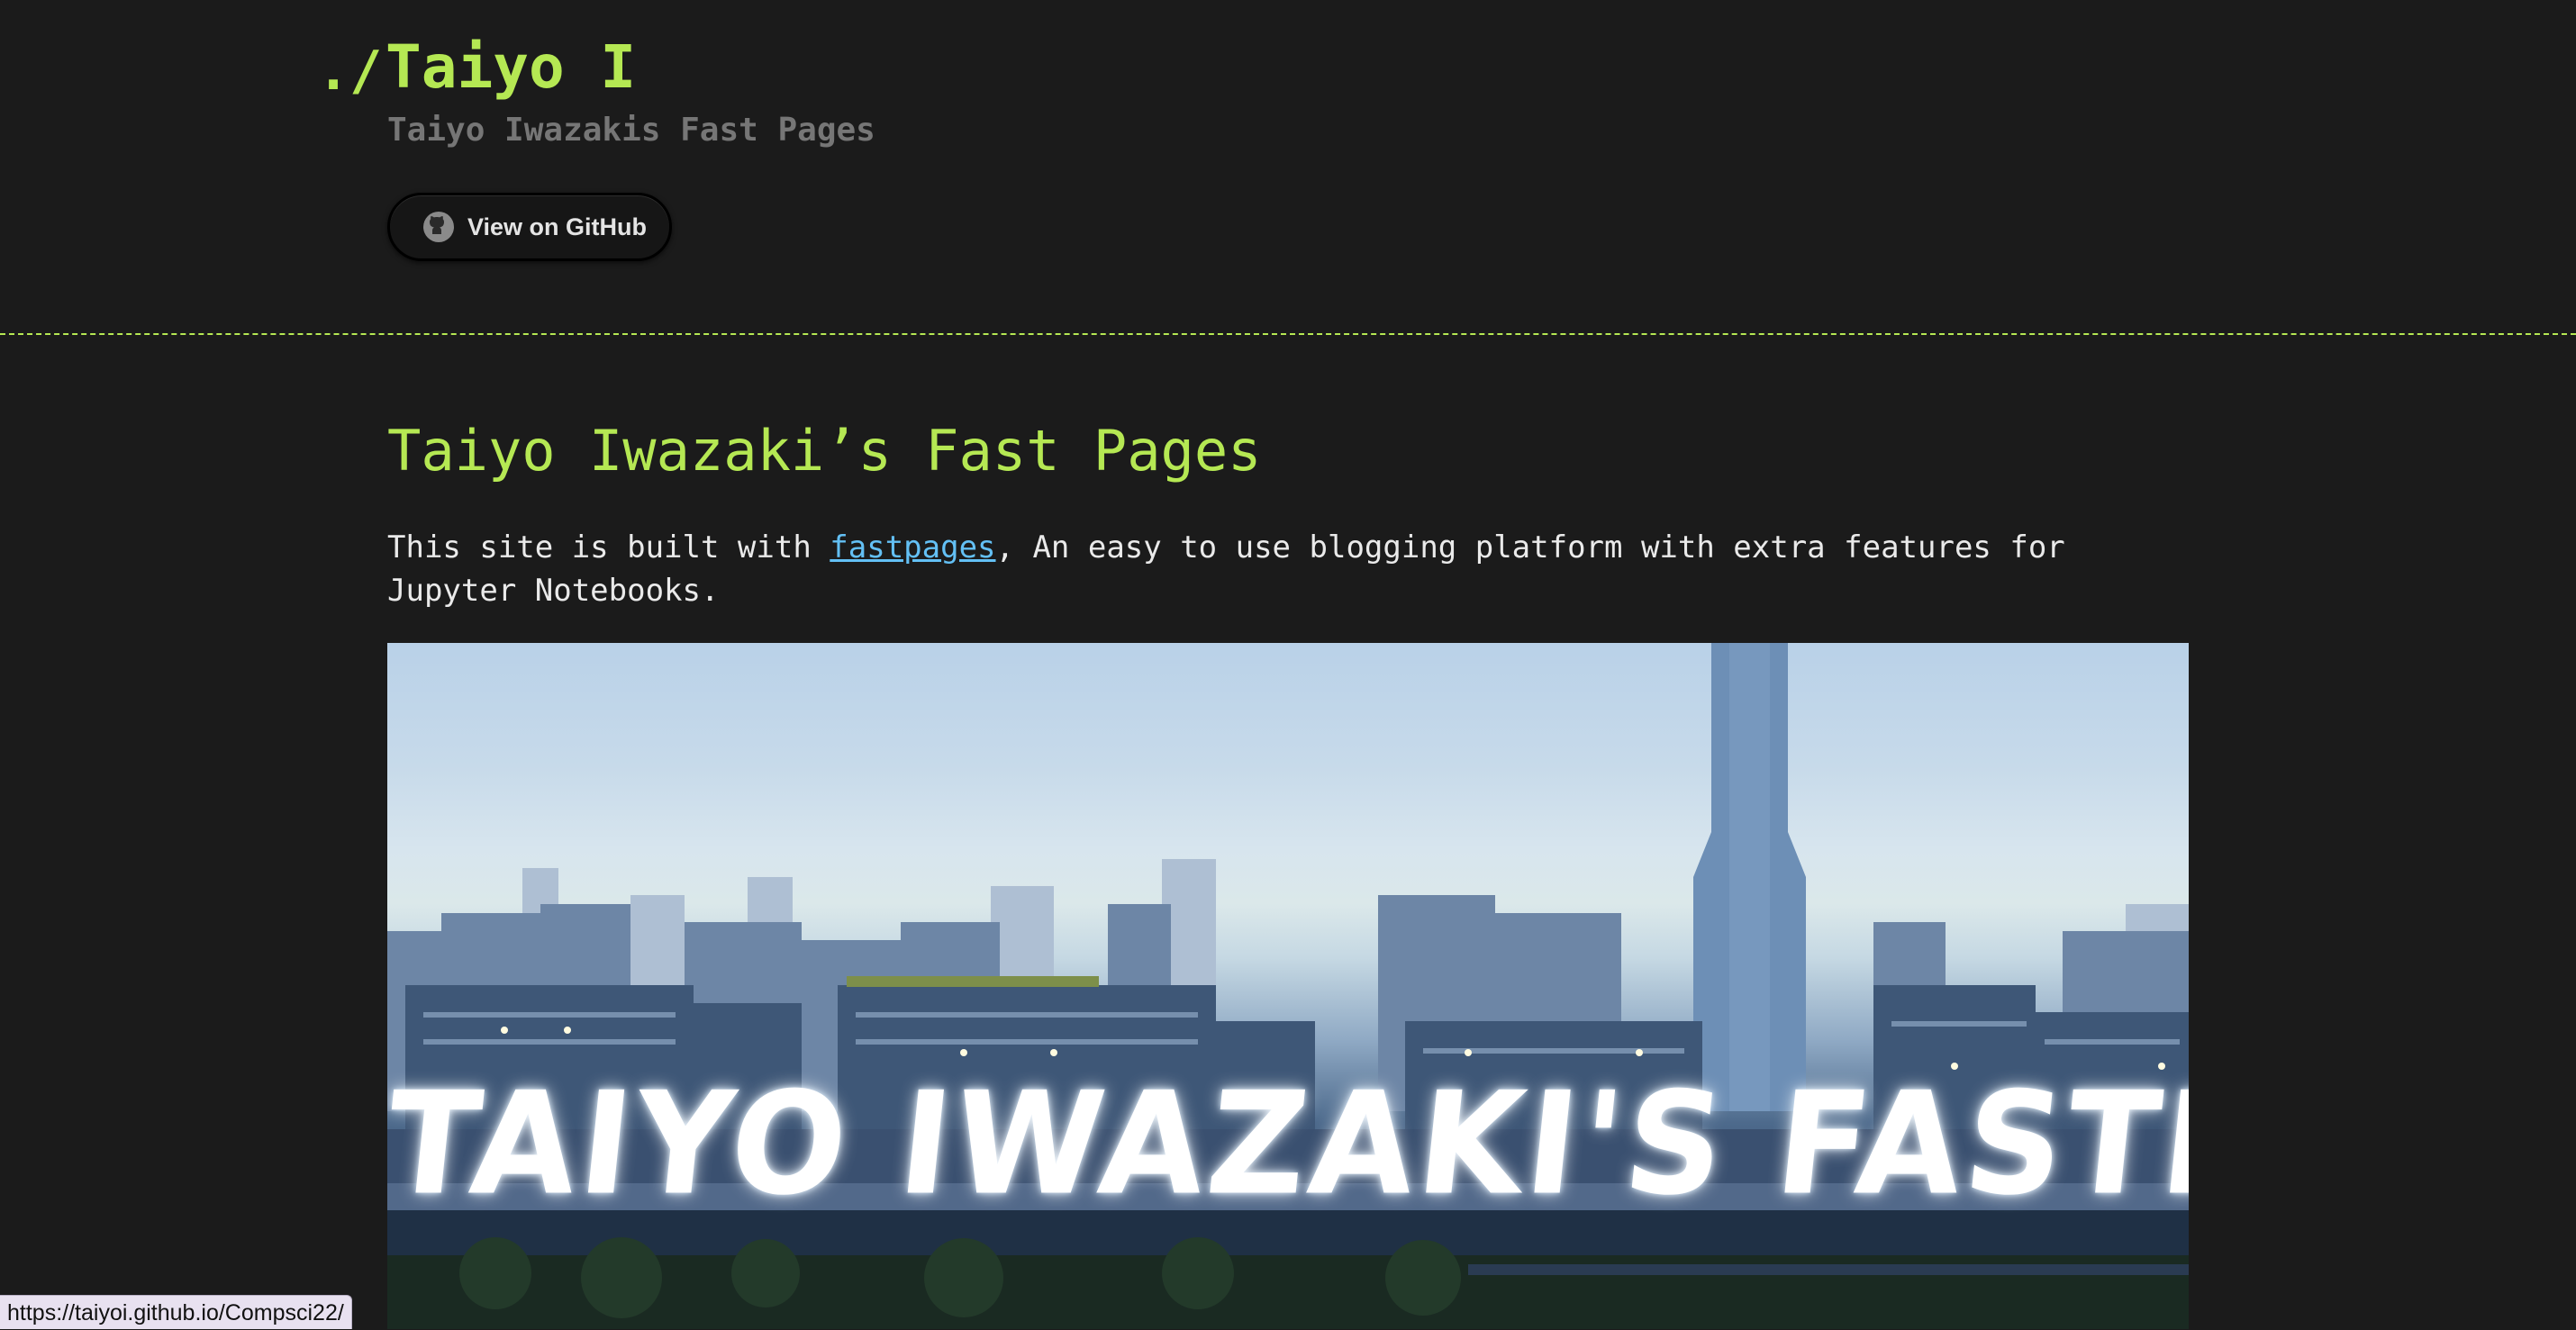 The height and width of the screenshot is (1330, 2576). Describe the element at coordinates (912, 547) in the screenshot. I see `fastpages-link: fastpages` at that location.